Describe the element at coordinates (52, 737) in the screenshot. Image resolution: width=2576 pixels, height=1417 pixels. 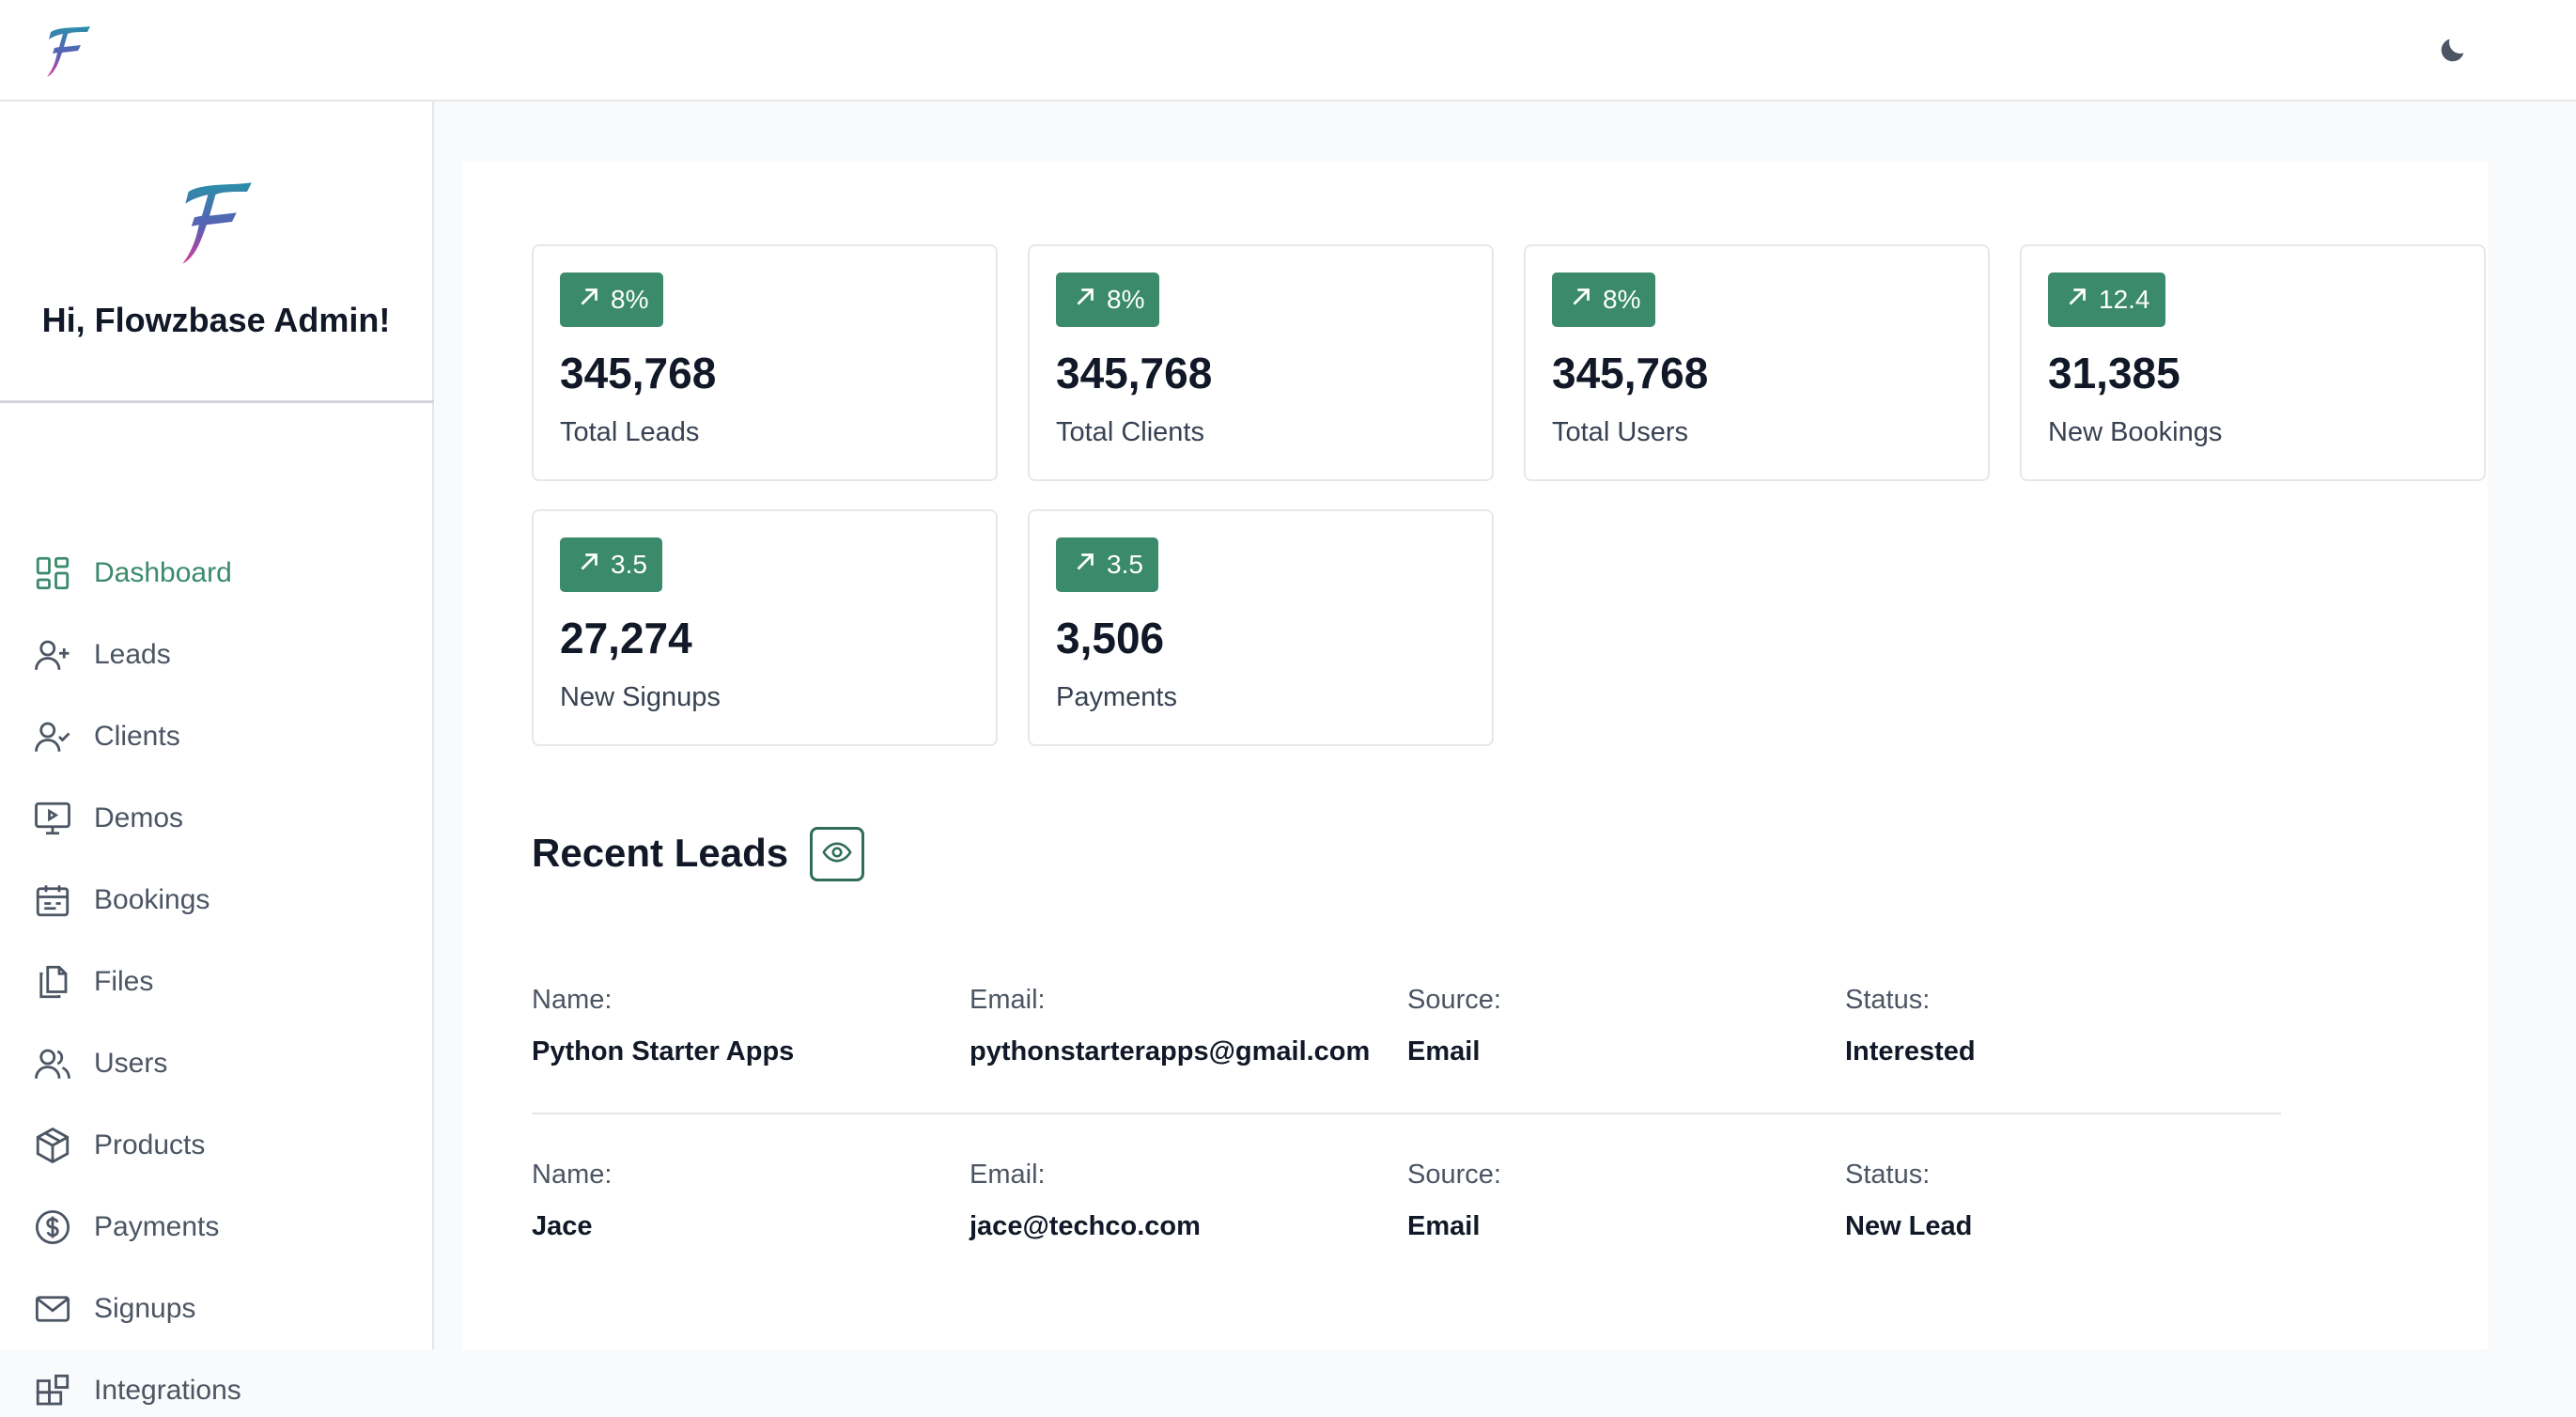
I see `user-check-icon` at that location.